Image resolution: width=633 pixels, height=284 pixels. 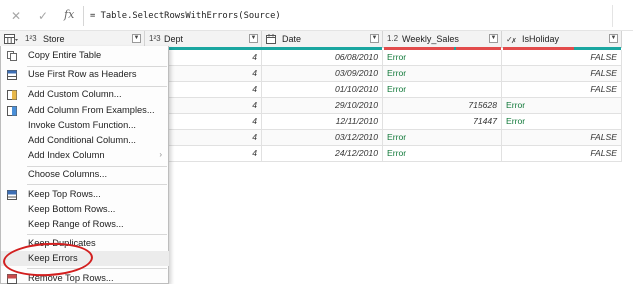 What do you see at coordinates (322, 39) in the screenshot?
I see `column-header-date: Date ▼` at bounding box center [322, 39].